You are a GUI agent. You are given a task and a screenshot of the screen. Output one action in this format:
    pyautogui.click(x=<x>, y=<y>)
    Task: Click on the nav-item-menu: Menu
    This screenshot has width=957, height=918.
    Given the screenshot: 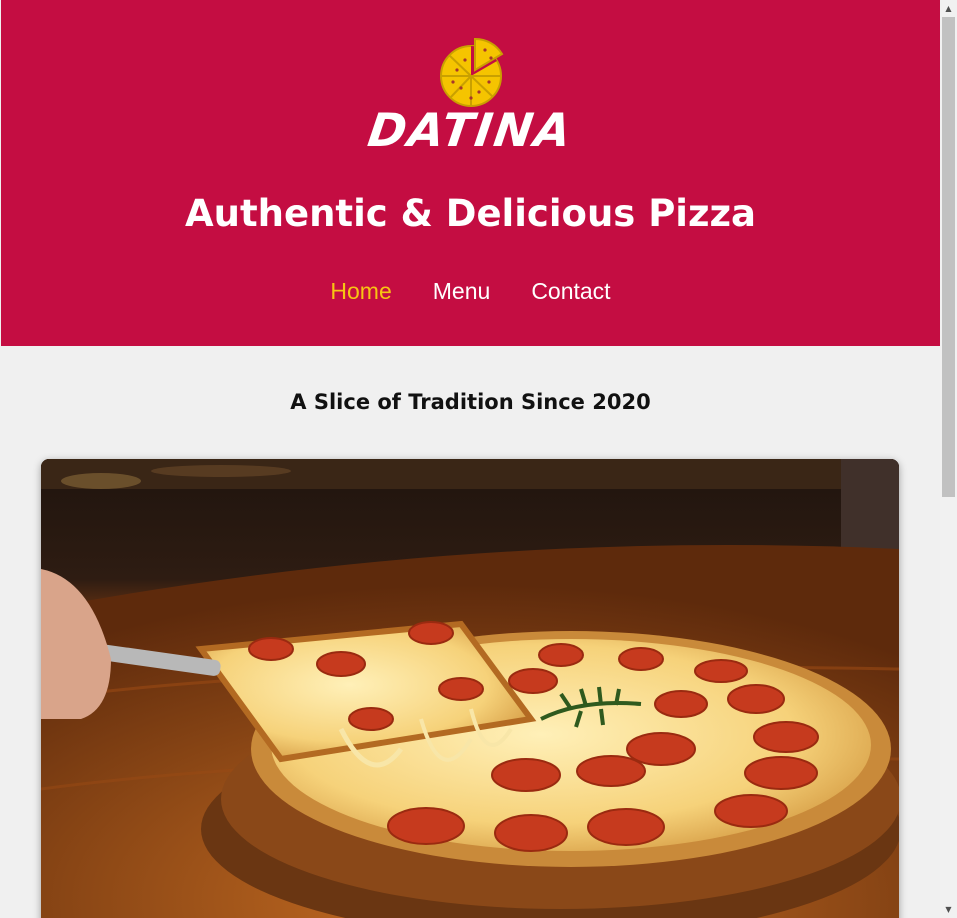 What is the action you would take?
    pyautogui.click(x=462, y=291)
    